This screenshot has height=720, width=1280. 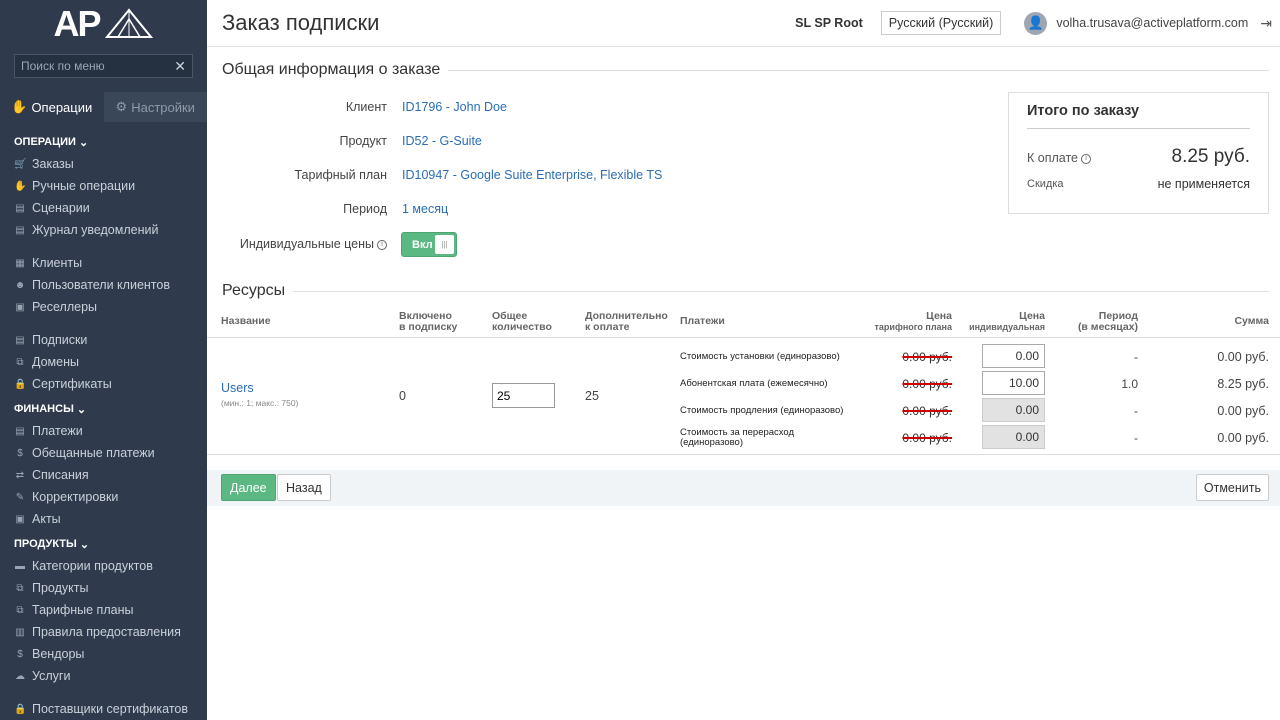 I want to click on account-name: SL SP Root, so click(x=829, y=23).